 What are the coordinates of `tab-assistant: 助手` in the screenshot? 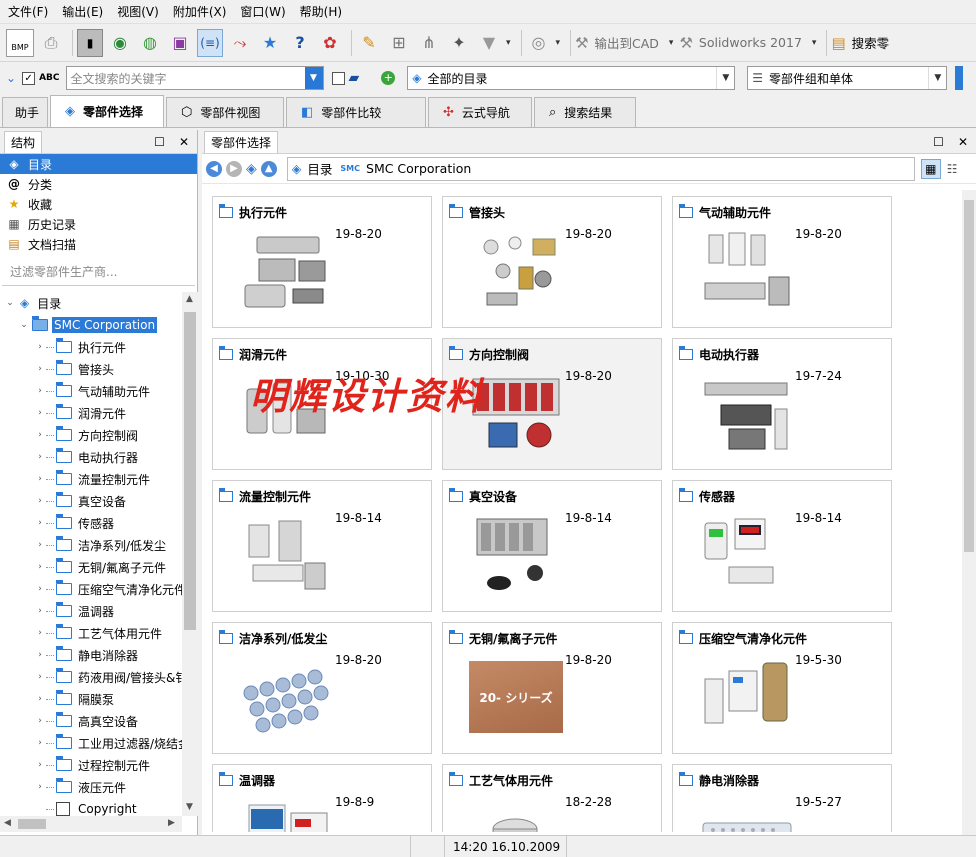 It's located at (25, 112).